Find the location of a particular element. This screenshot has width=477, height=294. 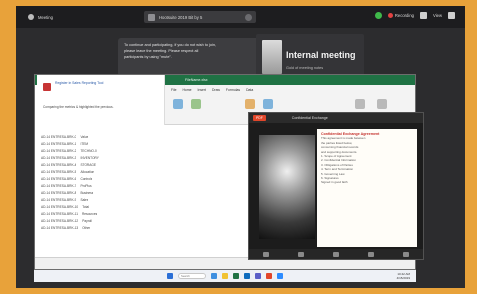

cell: AD-14 ENTRESA-BRK-10 is located at coordinates (59, 208).